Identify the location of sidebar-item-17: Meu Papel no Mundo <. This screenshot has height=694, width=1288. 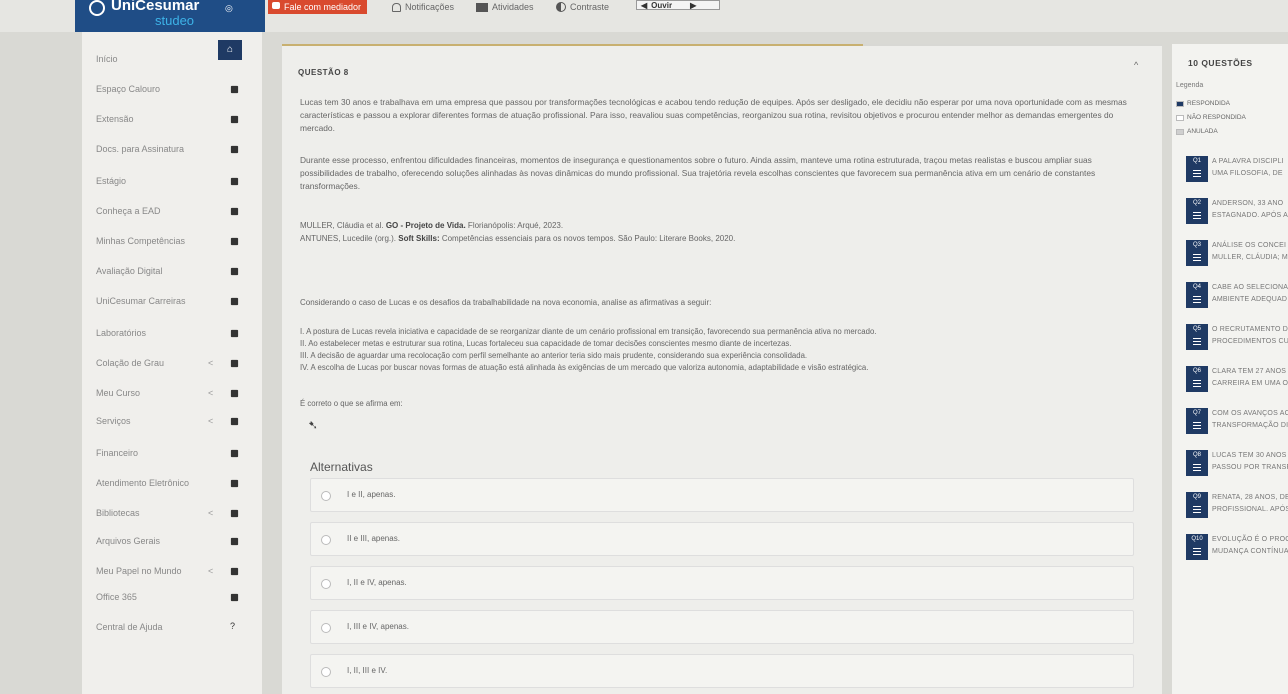
(172, 572).